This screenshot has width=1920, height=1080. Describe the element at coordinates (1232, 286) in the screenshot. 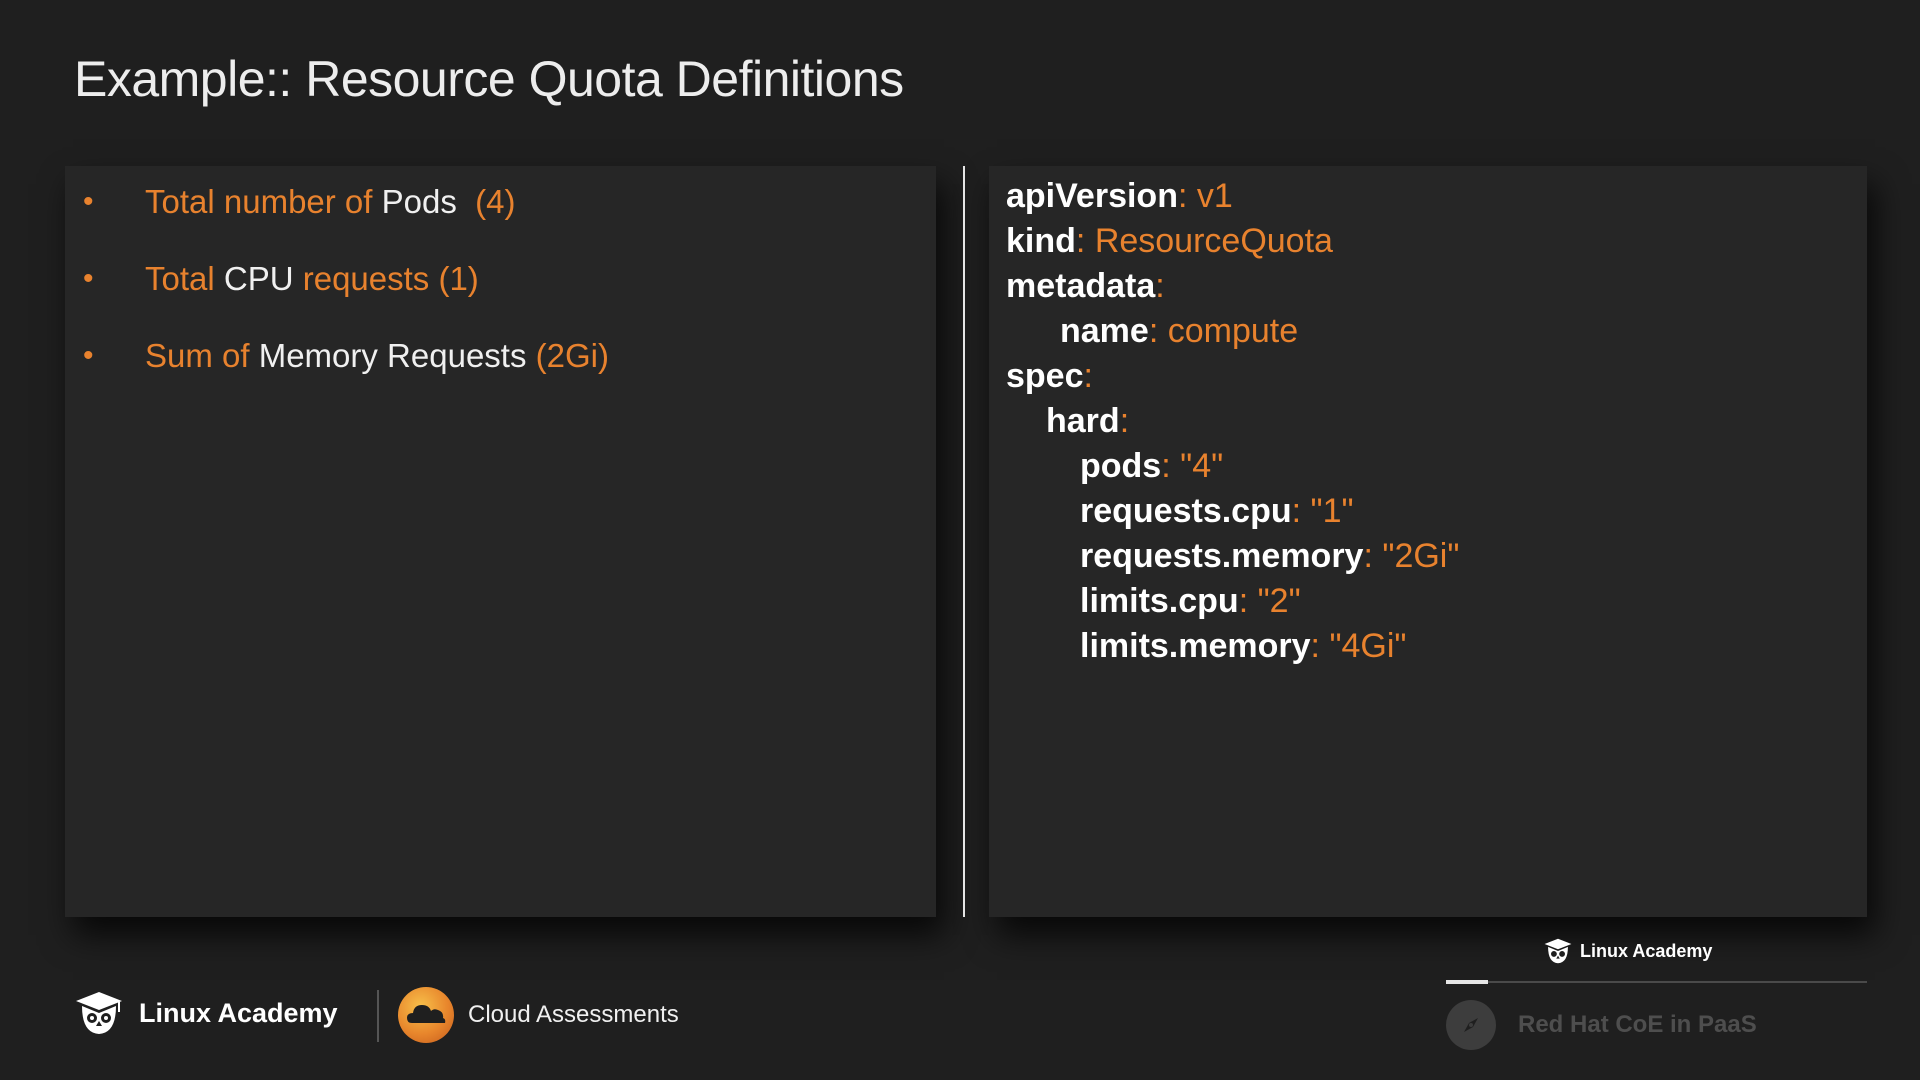

I see `yaml-line: metadata:` at that location.